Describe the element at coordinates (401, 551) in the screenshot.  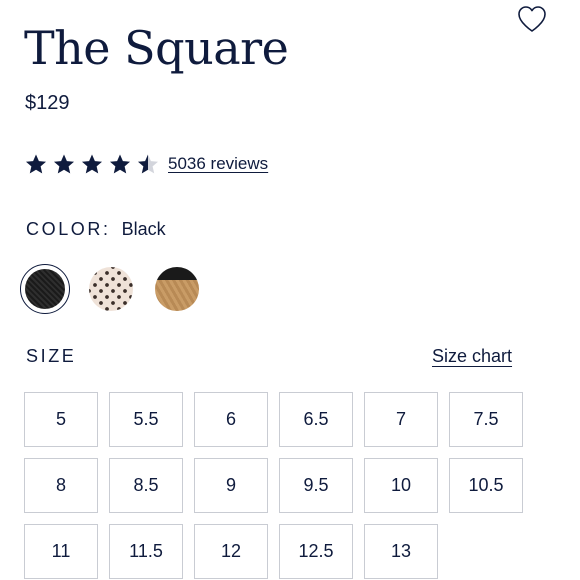
I see `size-option-button: 13` at that location.